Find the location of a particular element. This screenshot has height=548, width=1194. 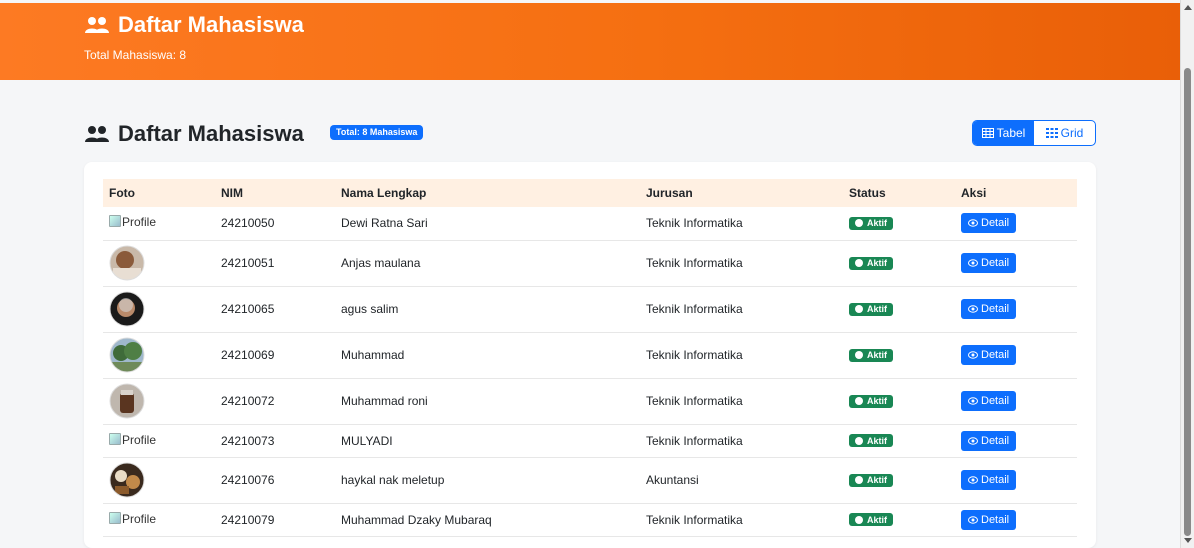

table-view-button: Tabel is located at coordinates (1003, 133).